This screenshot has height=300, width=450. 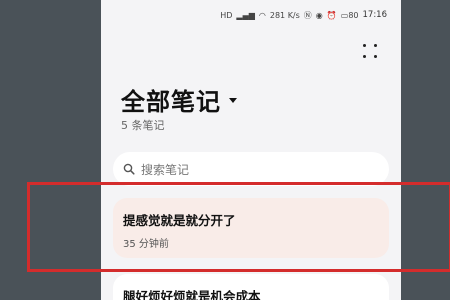 What do you see at coordinates (331, 15) in the screenshot?
I see `alarm-icon: ⏰` at bounding box center [331, 15].